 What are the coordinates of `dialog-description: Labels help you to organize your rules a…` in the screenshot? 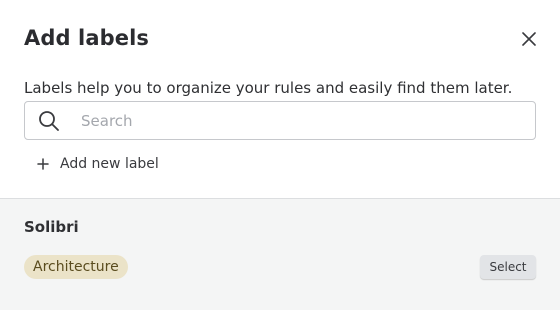 It's located at (268, 88).